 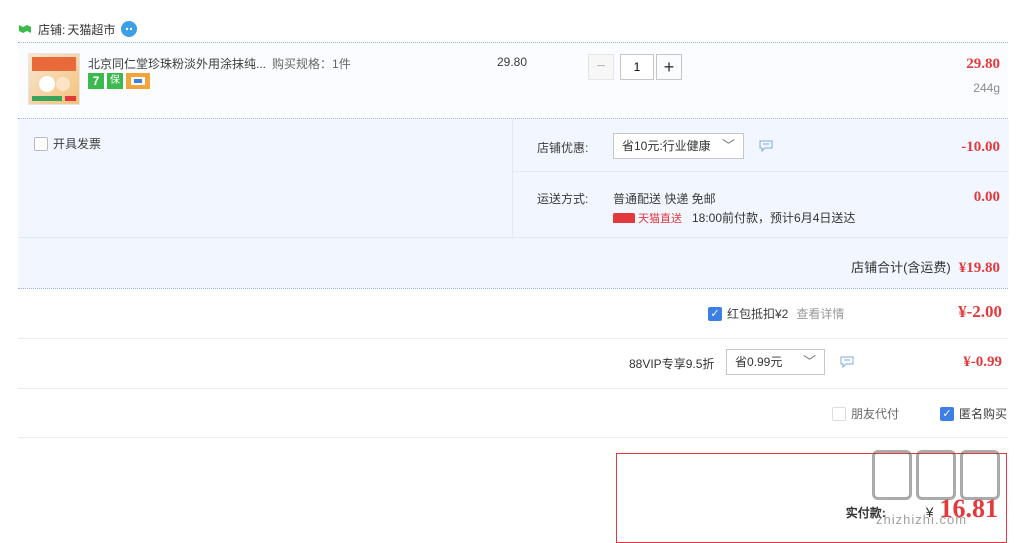 I want to click on payment-total: 实付款: ¥ 16.81, so click(x=922, y=509).